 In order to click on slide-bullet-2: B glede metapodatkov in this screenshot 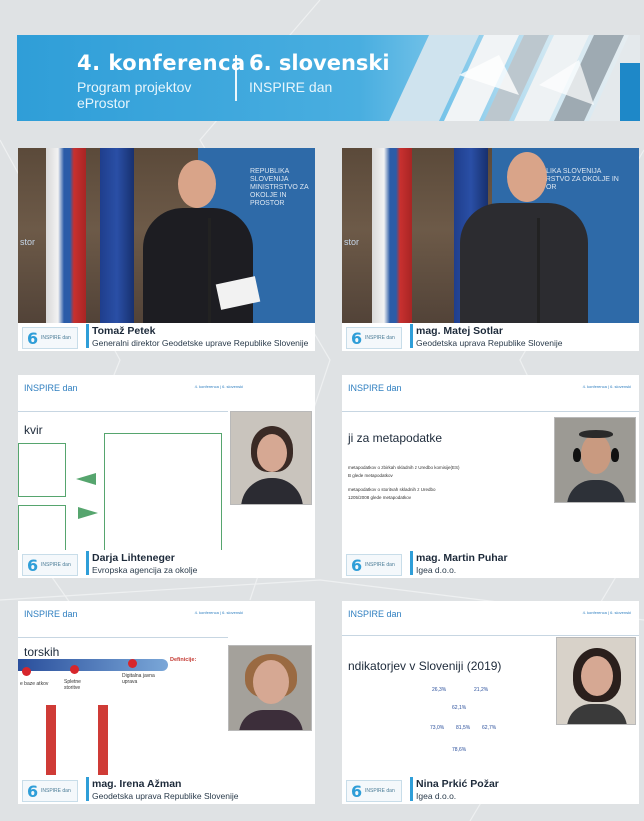, I will do `click(370, 475)`.